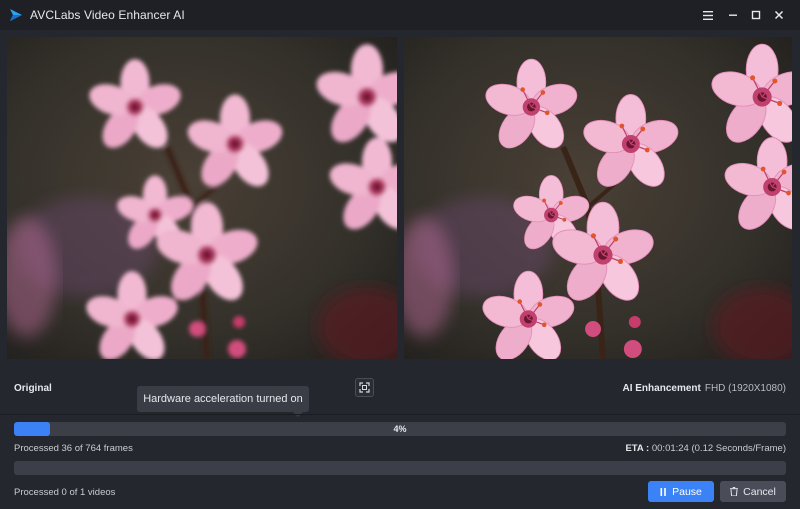 This screenshot has width=800, height=509. I want to click on ai-enhancement-label: AI Enhancement FHD (1920X1080), so click(704, 388).